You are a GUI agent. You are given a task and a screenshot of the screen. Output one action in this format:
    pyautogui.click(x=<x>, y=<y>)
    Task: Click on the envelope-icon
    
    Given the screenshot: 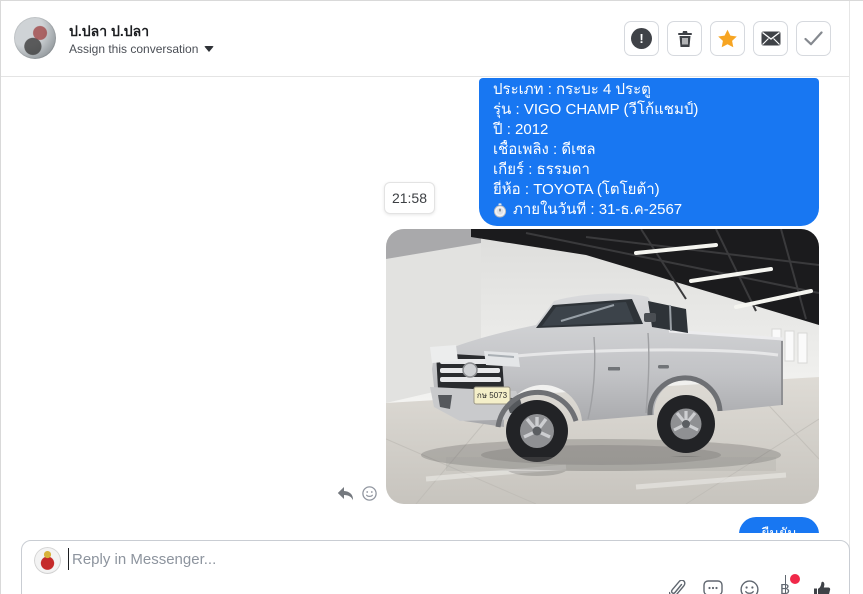 What is the action you would take?
    pyautogui.click(x=770, y=38)
    